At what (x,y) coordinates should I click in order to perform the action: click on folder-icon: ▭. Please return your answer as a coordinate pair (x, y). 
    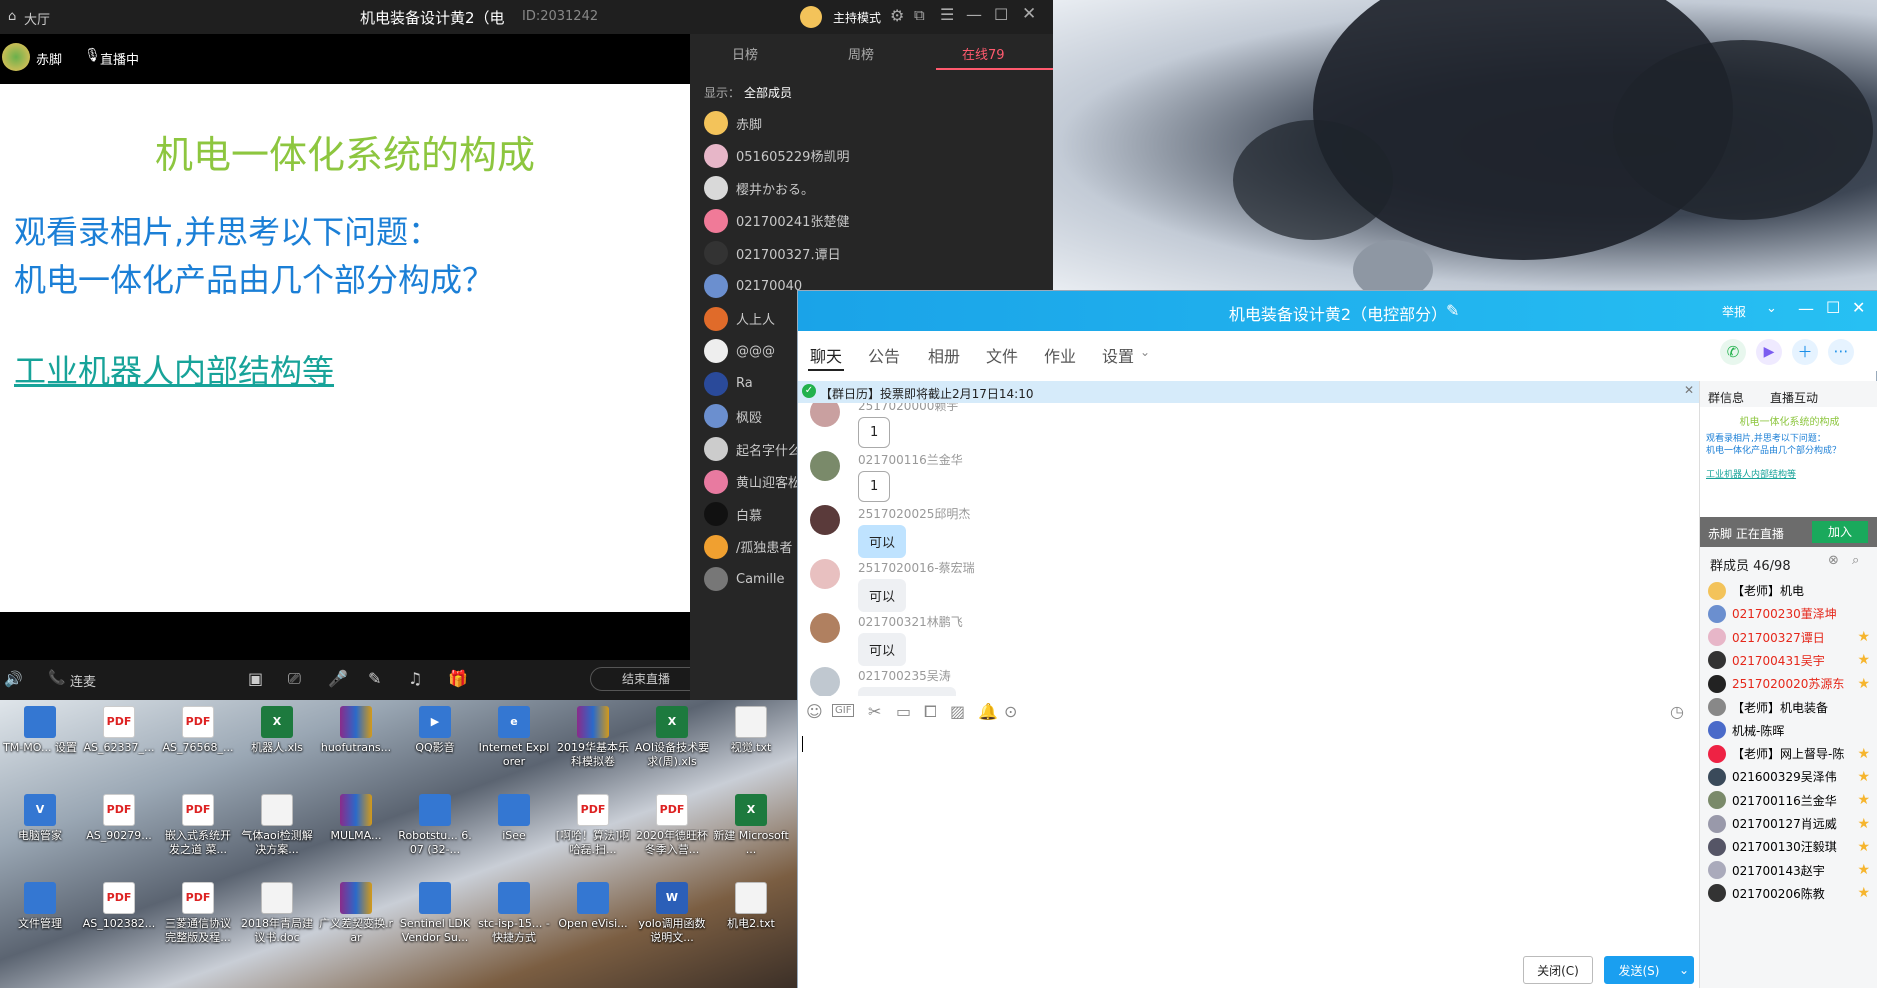
    Looking at the image, I should click on (903, 711).